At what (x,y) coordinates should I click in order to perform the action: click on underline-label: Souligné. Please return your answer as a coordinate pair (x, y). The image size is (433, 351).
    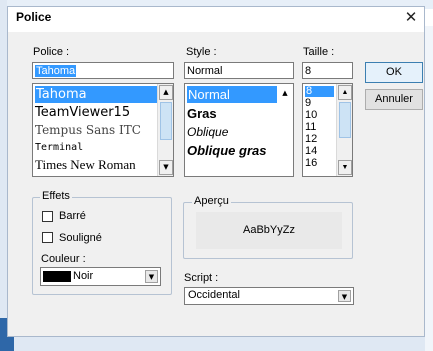
    Looking at the image, I should click on (80, 238).